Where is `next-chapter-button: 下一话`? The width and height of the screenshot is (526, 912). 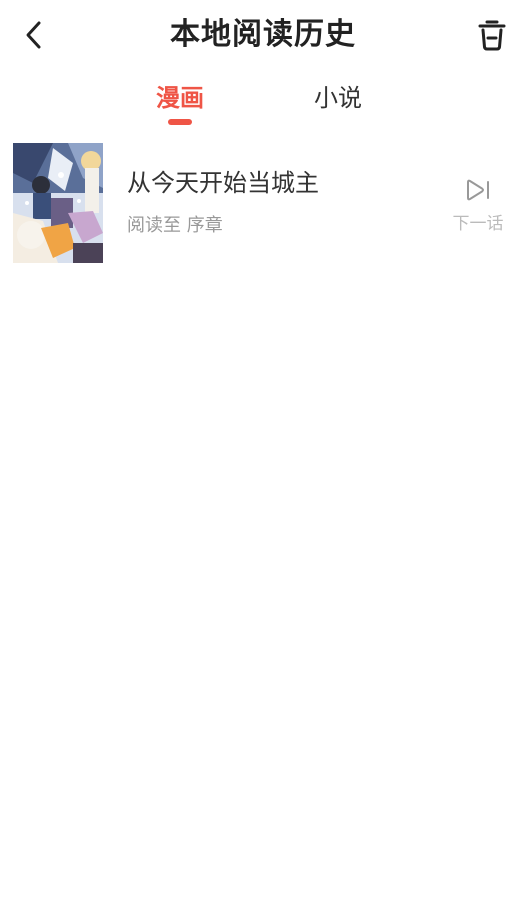
next-chapter-button: 下一话 is located at coordinates (478, 206).